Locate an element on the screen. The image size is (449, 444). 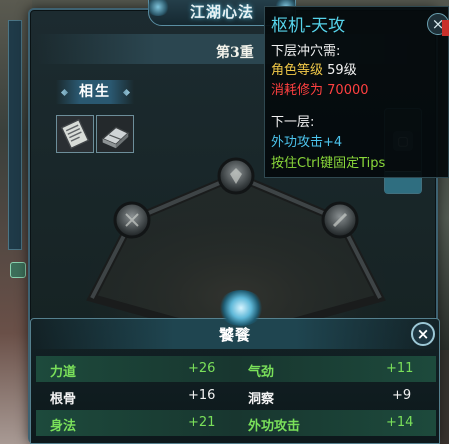
stat-value: +26 is located at coordinates (202, 368).